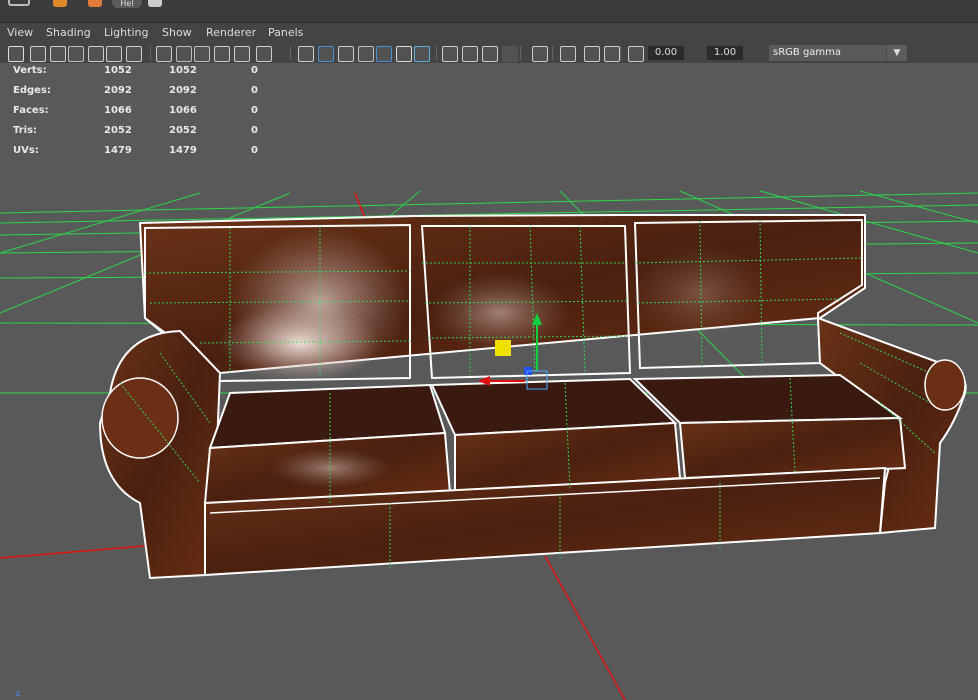  What do you see at coordinates (725, 53) in the screenshot?
I see `gamma-field: 1.00` at bounding box center [725, 53].